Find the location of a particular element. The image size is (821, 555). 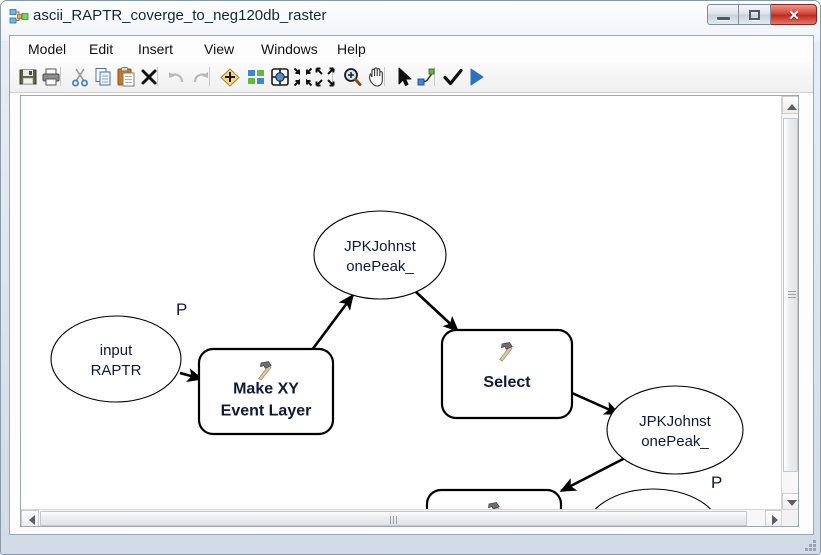

zoom-out-extent-icon is located at coordinates (303, 77).